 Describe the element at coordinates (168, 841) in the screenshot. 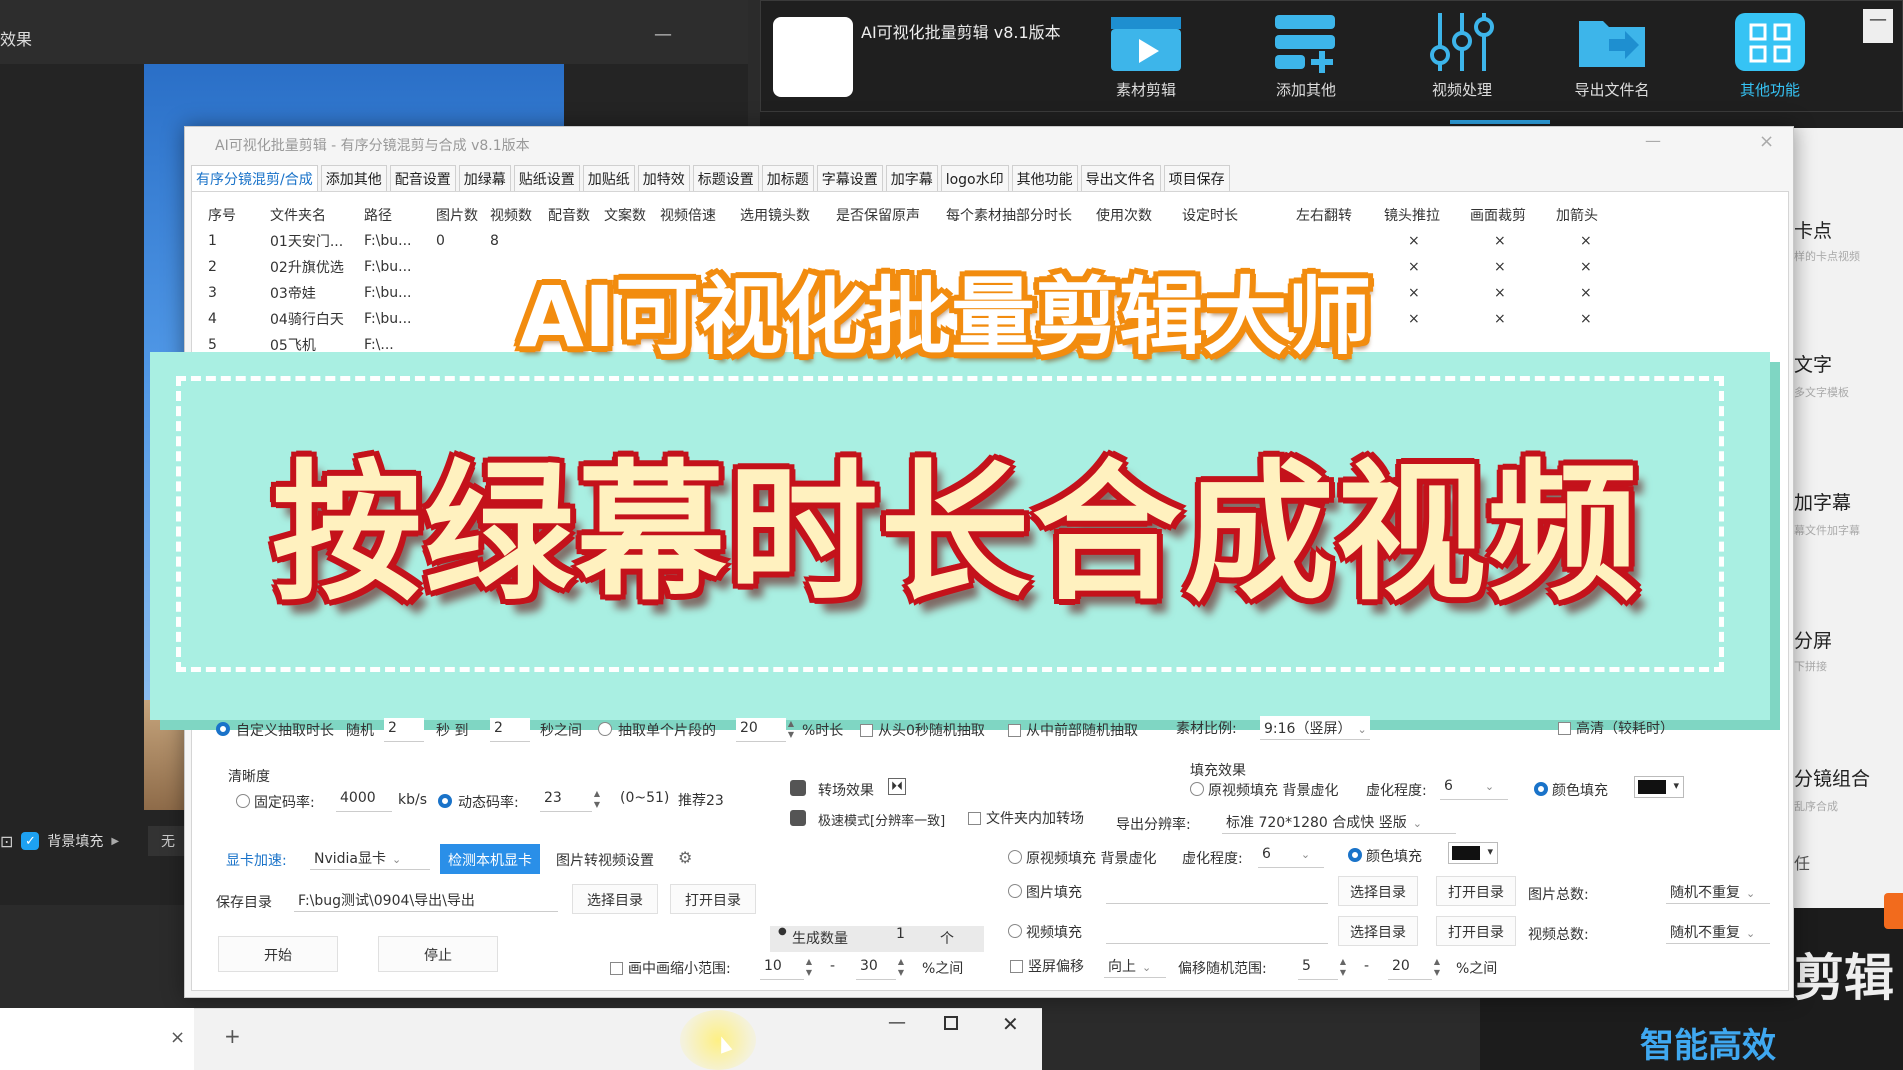

I see `bg-fill-none-button: 无` at that location.